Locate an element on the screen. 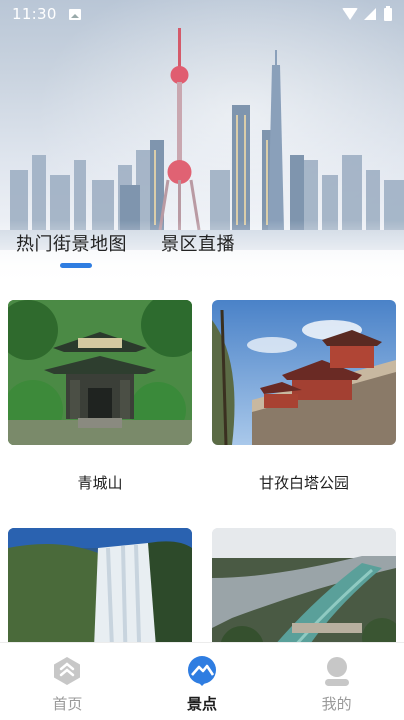 This screenshot has width=404, height=720. nav-item-home: 首页 is located at coordinates (67, 681).